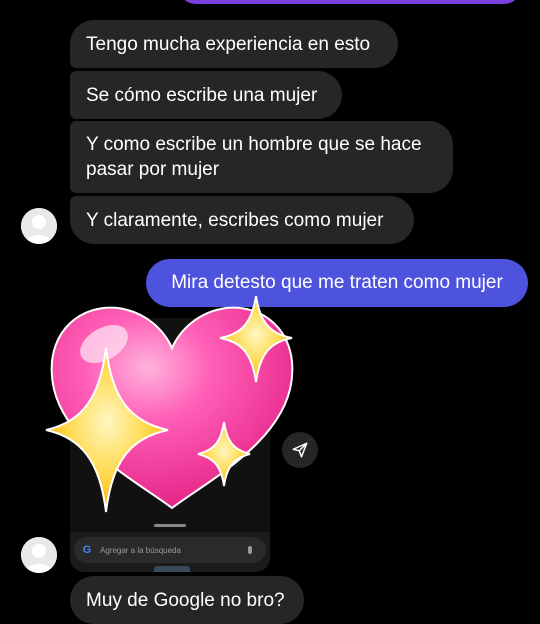  I want to click on message-bubble-received: Tengo mucha experiencia en esto, so click(234, 44).